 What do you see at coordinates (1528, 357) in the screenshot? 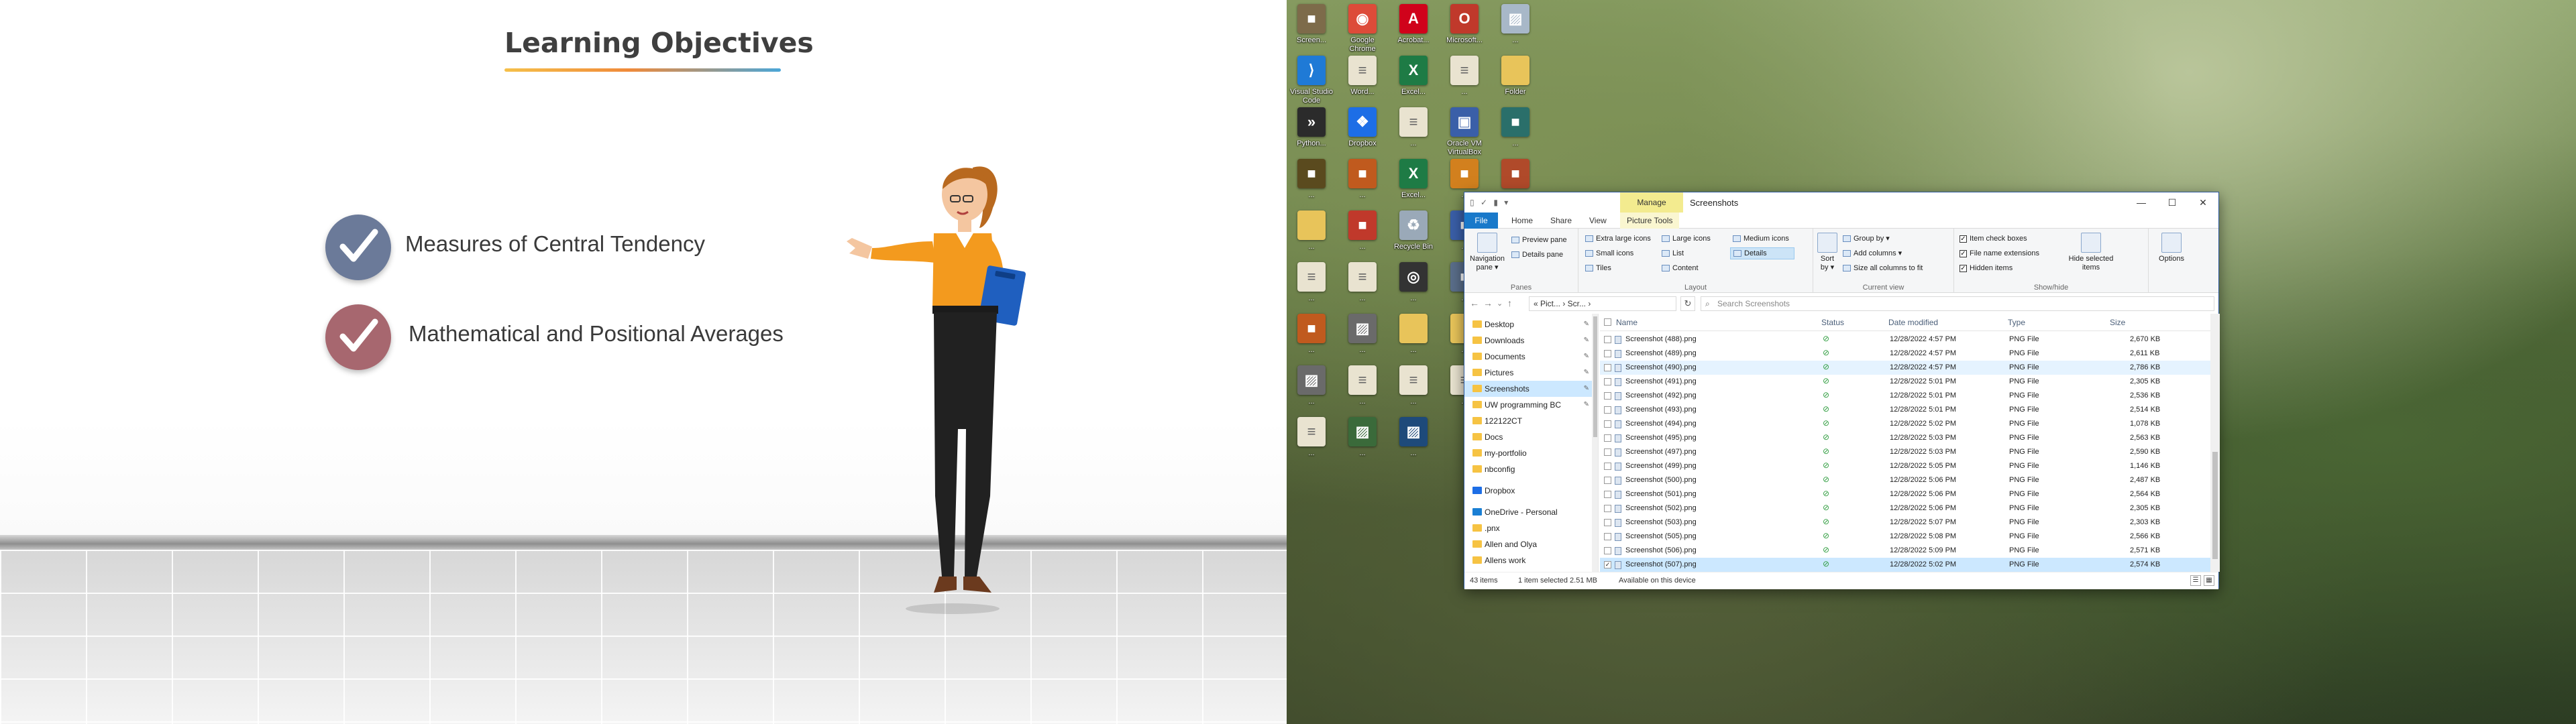
I see `nav-item: Documents ✎` at bounding box center [1528, 357].